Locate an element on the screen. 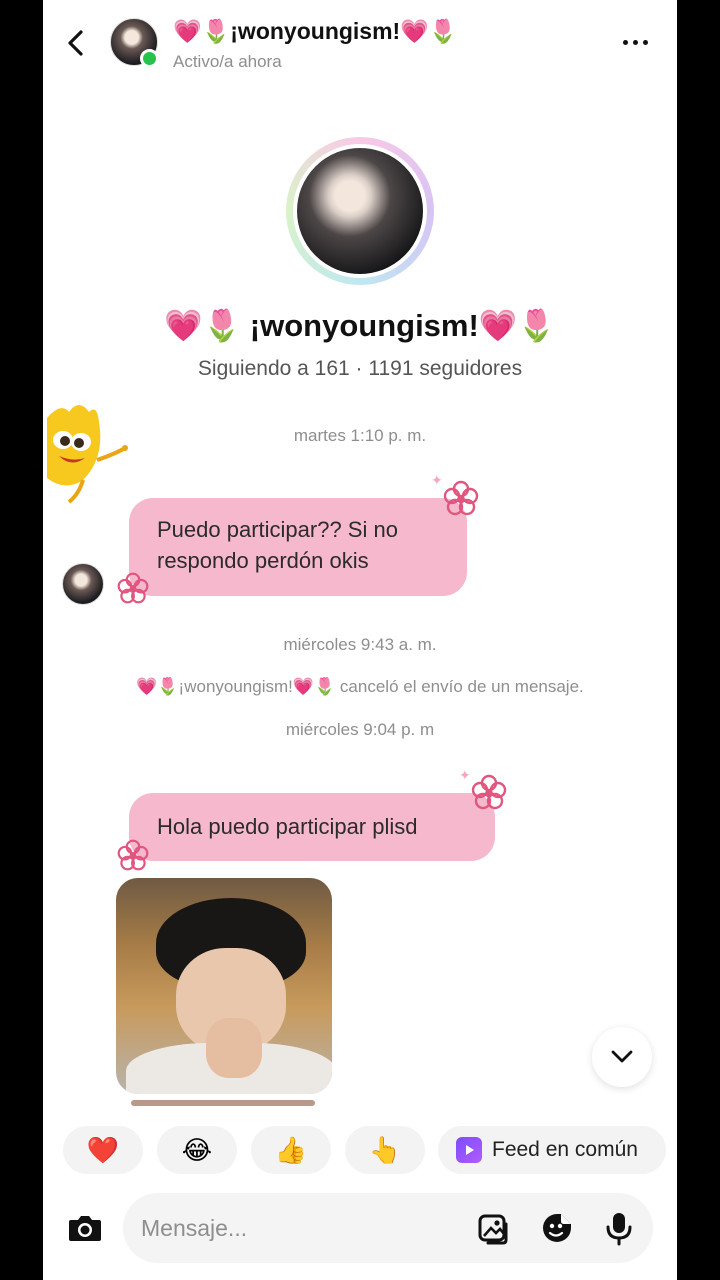 This screenshot has width=720, height=1280. pointing-hand-icon: 👆 is located at coordinates (385, 1149).